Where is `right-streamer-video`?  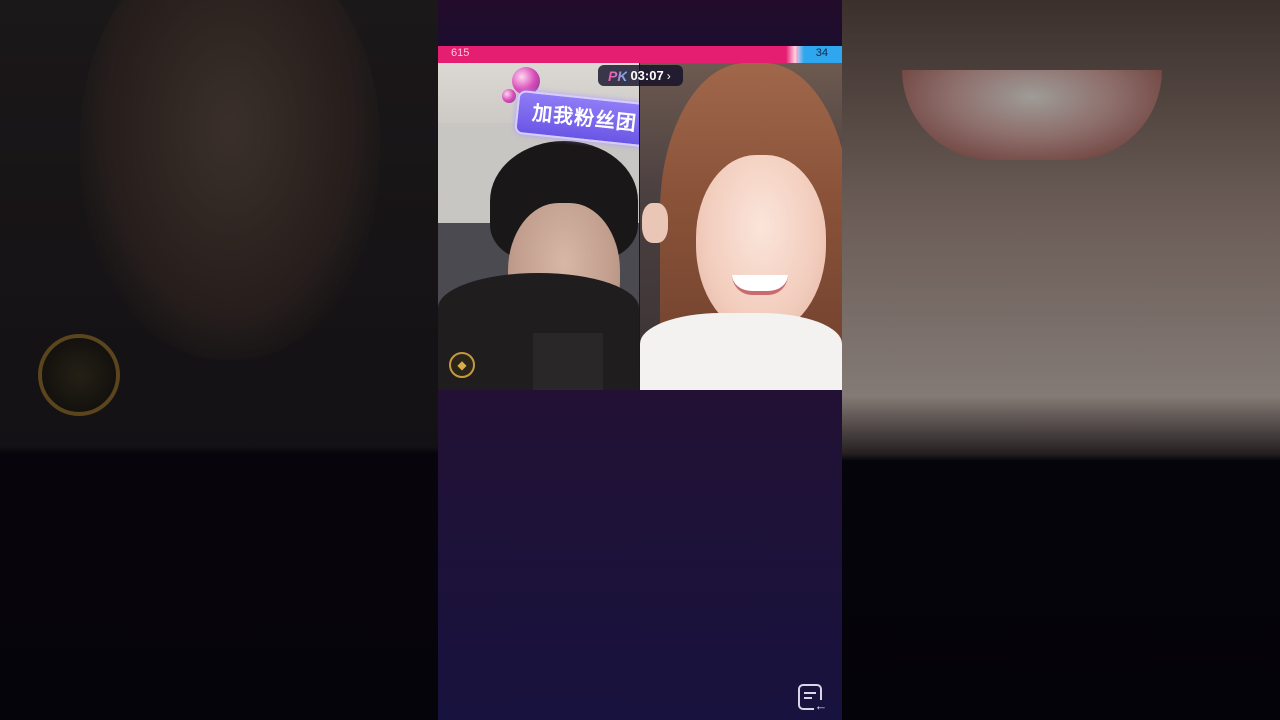
right-streamer-video is located at coordinates (741, 226).